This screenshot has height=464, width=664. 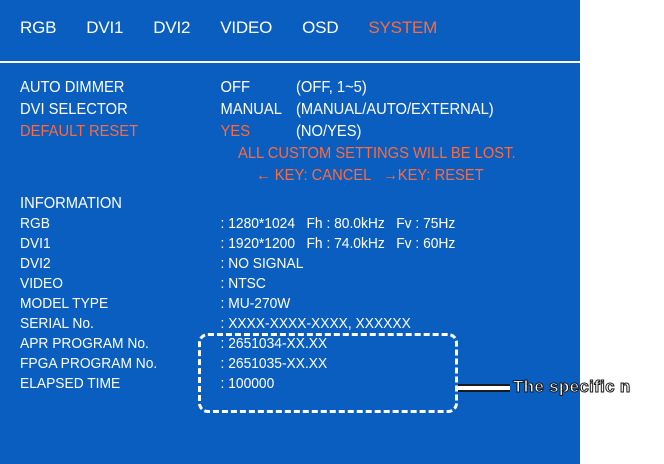 I want to click on info-label: MODEL TYPE, so click(x=64, y=303).